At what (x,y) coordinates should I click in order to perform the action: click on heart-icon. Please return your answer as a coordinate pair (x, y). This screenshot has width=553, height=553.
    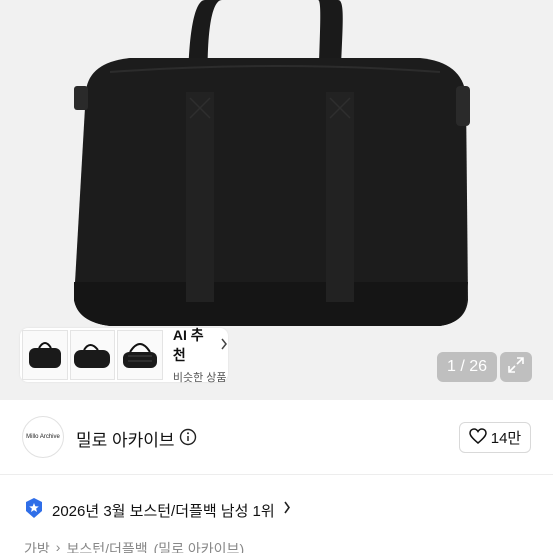
    Looking at the image, I should click on (477, 437).